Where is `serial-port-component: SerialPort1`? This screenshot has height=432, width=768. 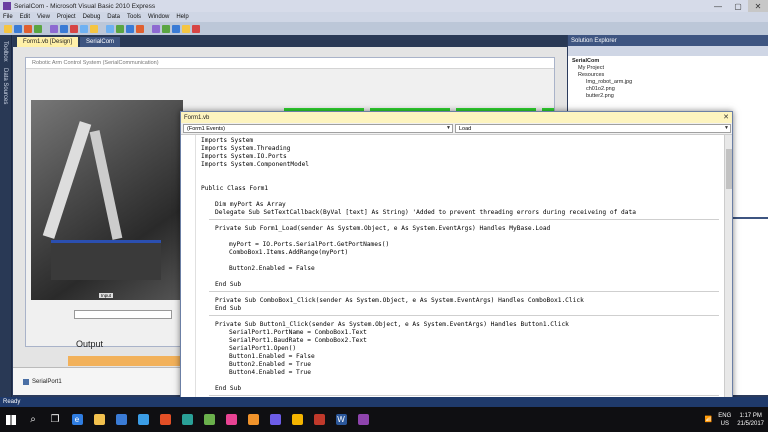 serial-port-component: SerialPort1 is located at coordinates (47, 382).